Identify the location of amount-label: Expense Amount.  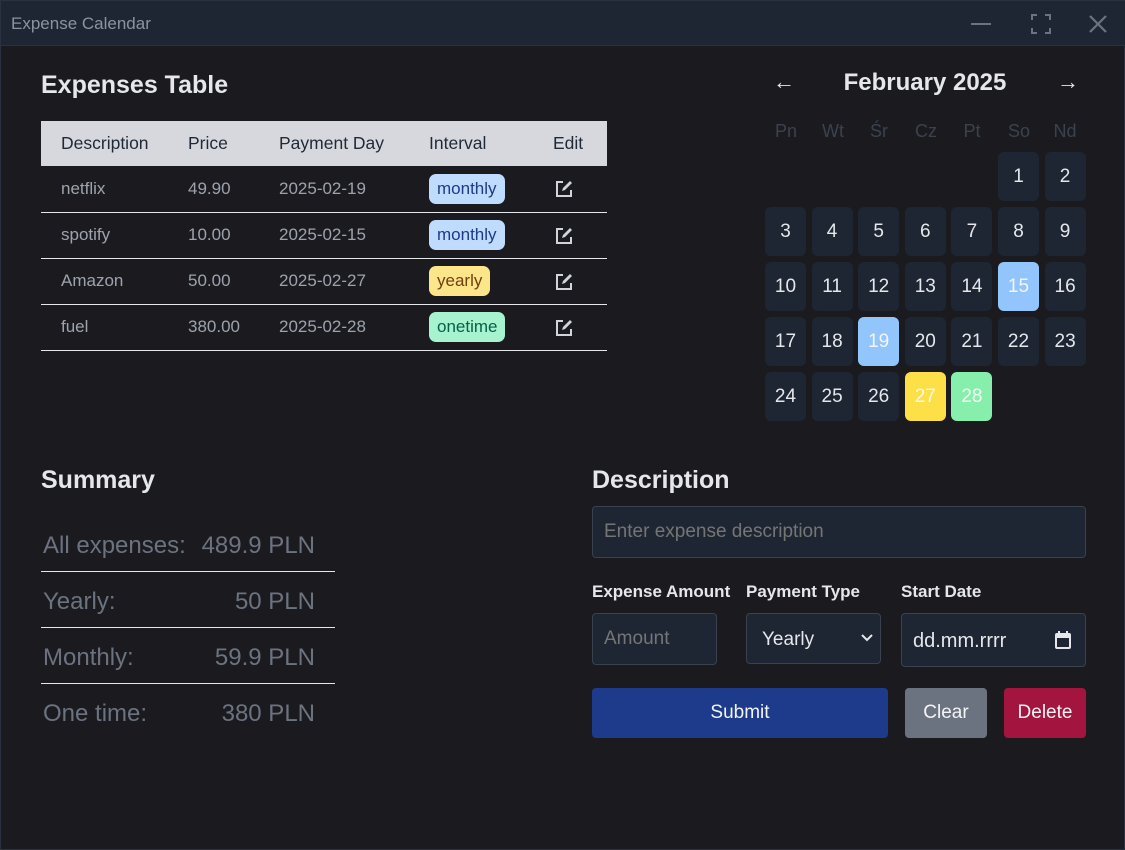
(661, 591).